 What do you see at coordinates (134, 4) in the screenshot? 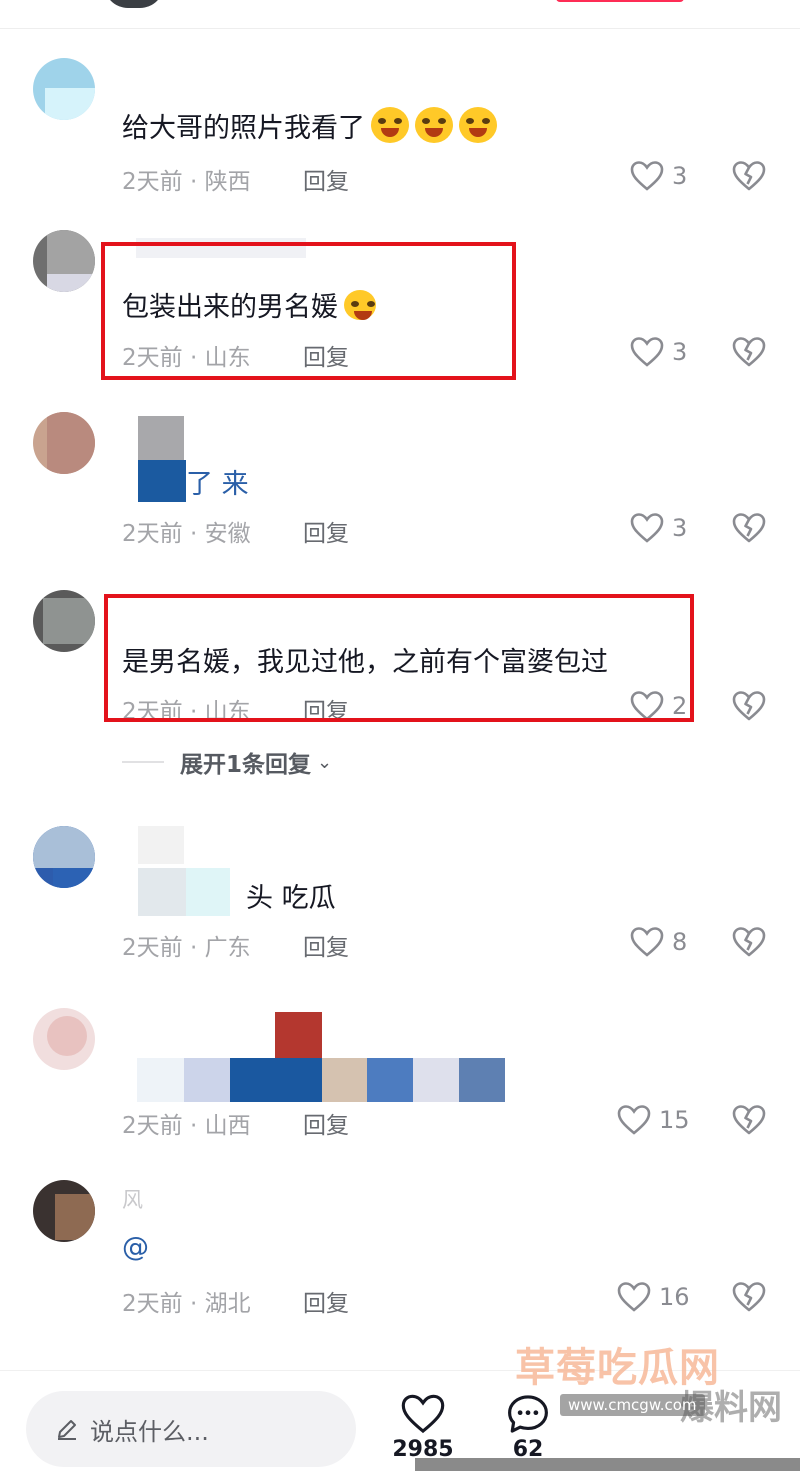
I see `author-avatar-partial` at bounding box center [134, 4].